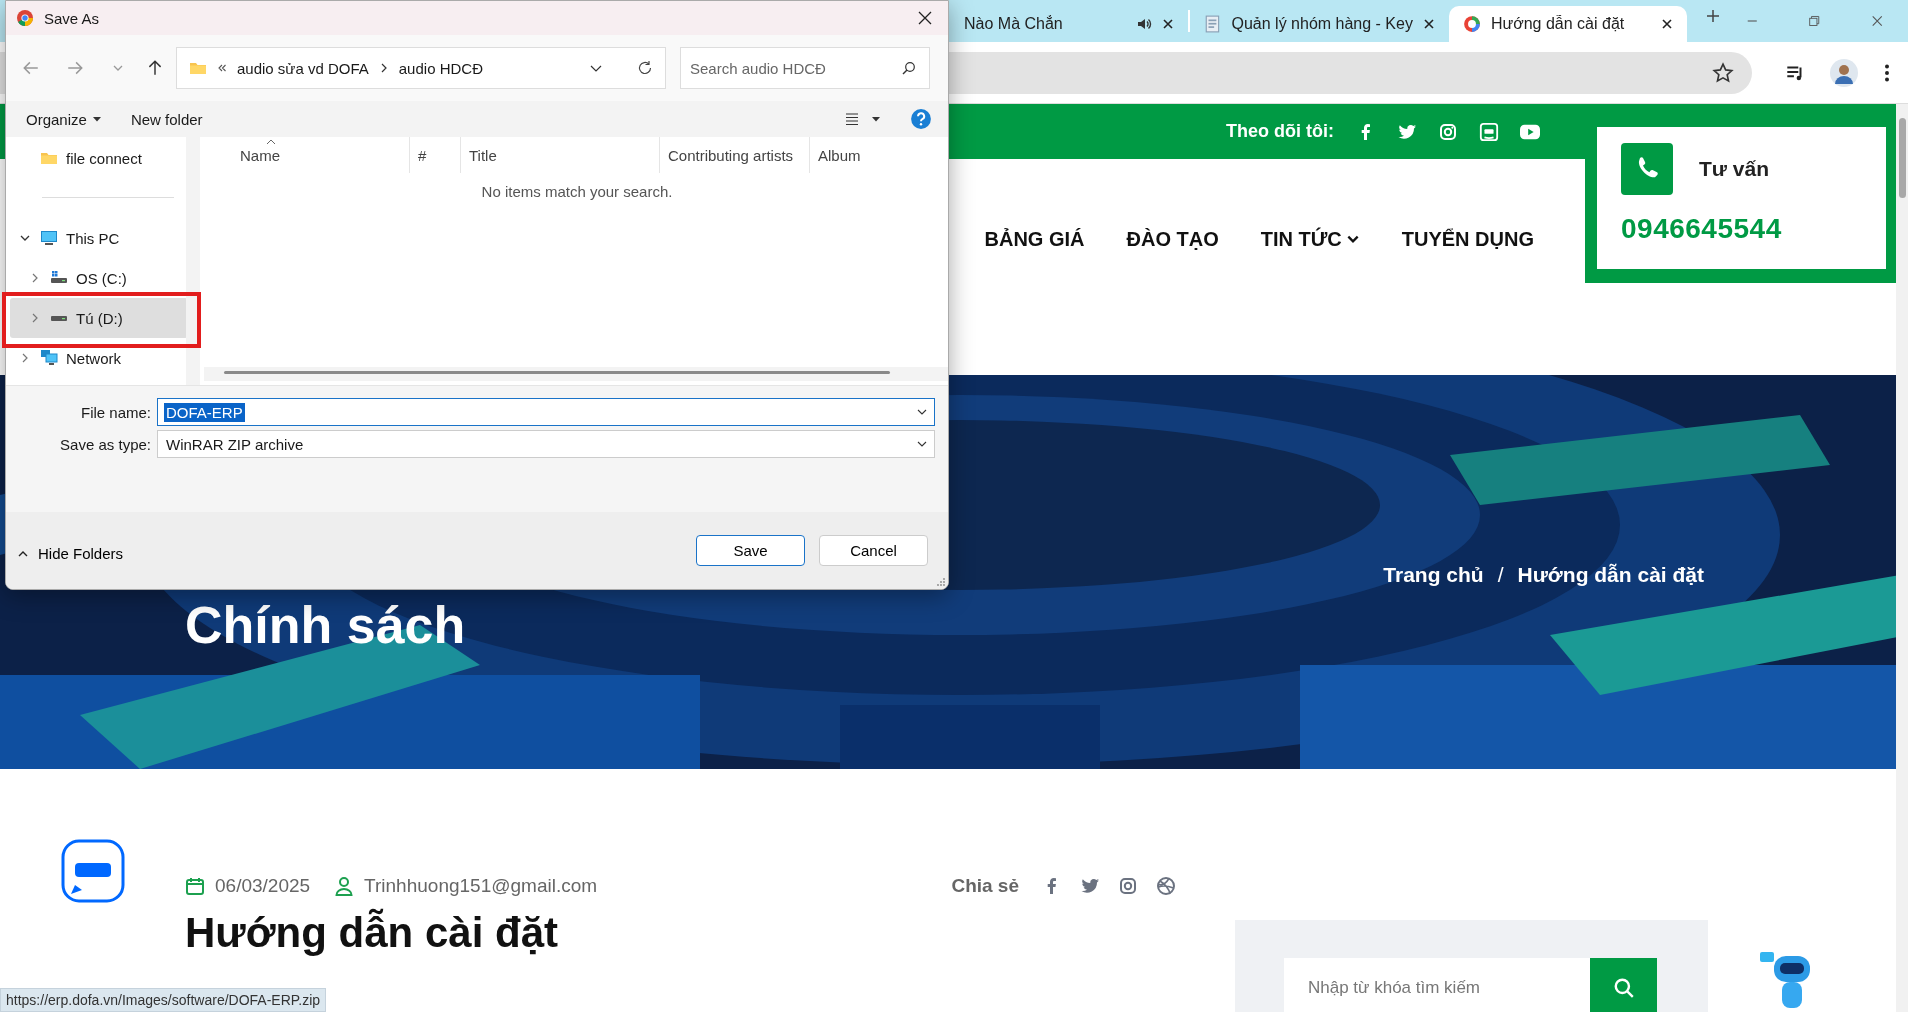 The image size is (1908, 1012). I want to click on new-folder-button: New folder, so click(166, 119).